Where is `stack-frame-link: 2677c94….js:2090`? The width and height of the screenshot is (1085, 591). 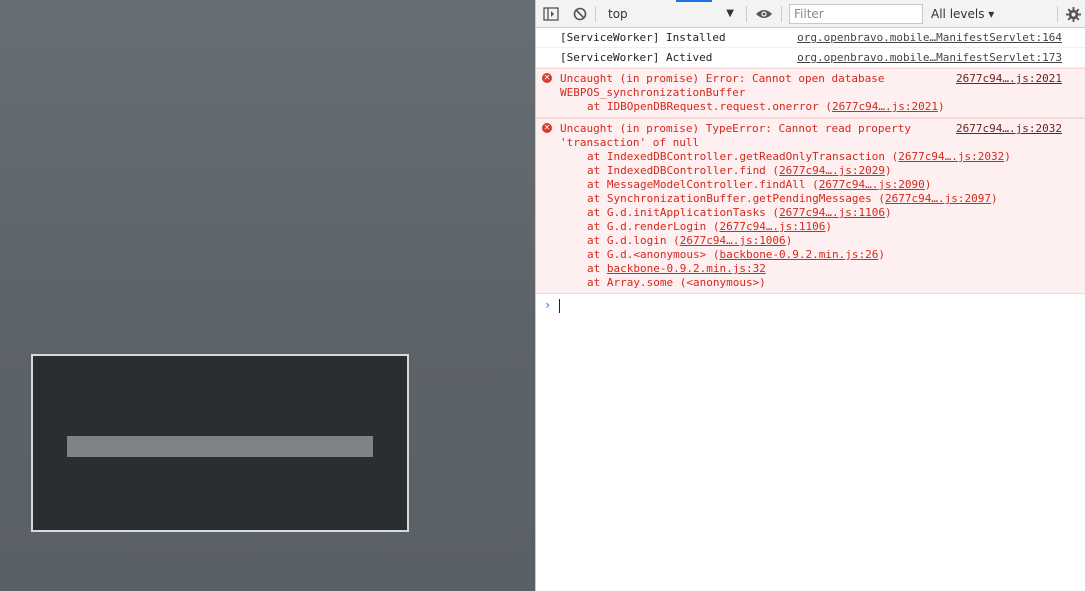
stack-frame-link: 2677c94….js:2090 is located at coordinates (872, 184).